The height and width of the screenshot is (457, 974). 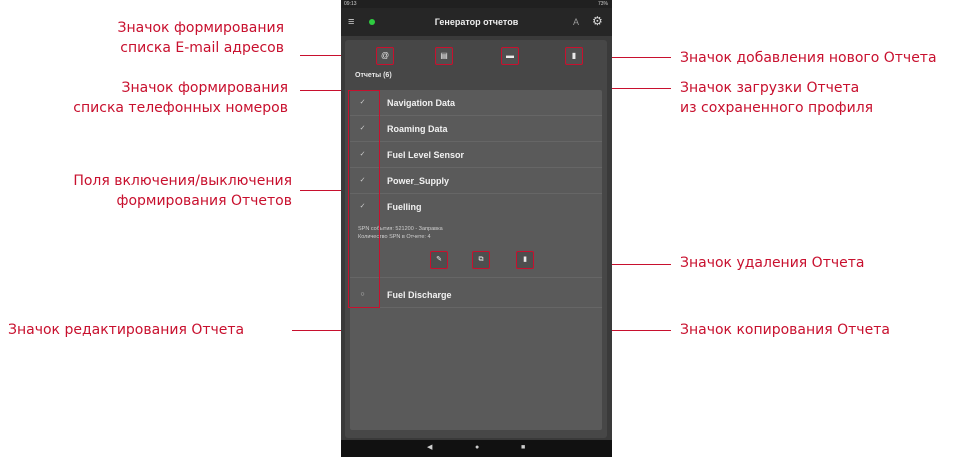 I want to click on back-icon: ◀, so click(x=429, y=448).